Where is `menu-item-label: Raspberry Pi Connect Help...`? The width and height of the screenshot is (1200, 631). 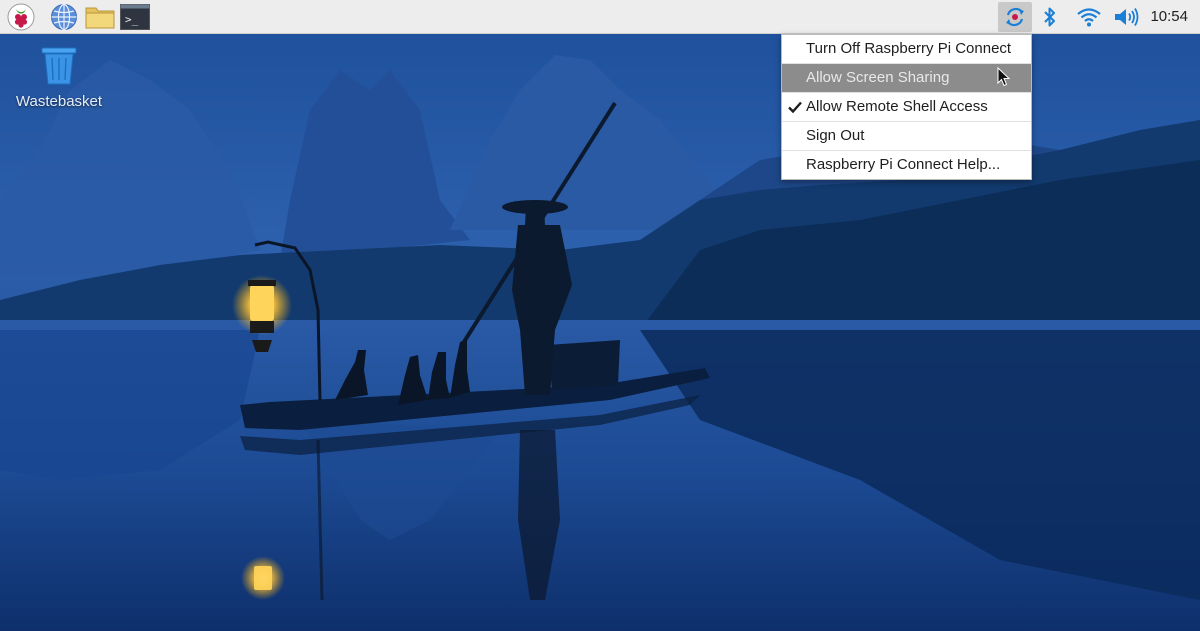
menu-item-label: Raspberry Pi Connect Help... is located at coordinates (903, 164).